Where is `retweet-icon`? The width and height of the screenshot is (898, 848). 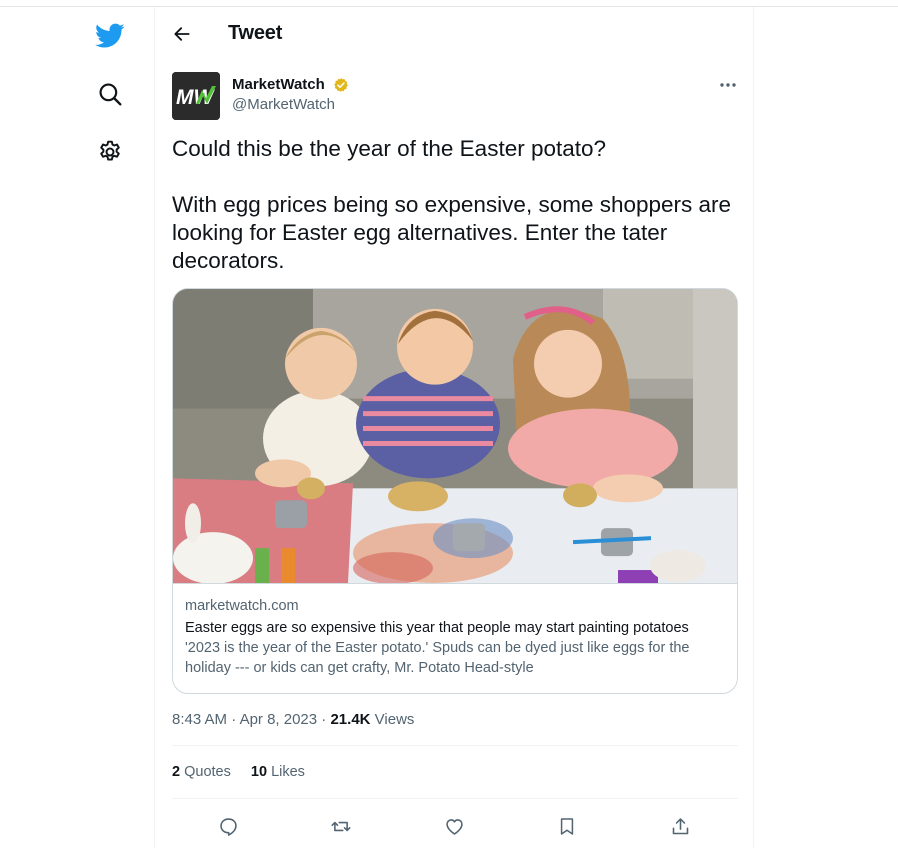 retweet-icon is located at coordinates (341, 826).